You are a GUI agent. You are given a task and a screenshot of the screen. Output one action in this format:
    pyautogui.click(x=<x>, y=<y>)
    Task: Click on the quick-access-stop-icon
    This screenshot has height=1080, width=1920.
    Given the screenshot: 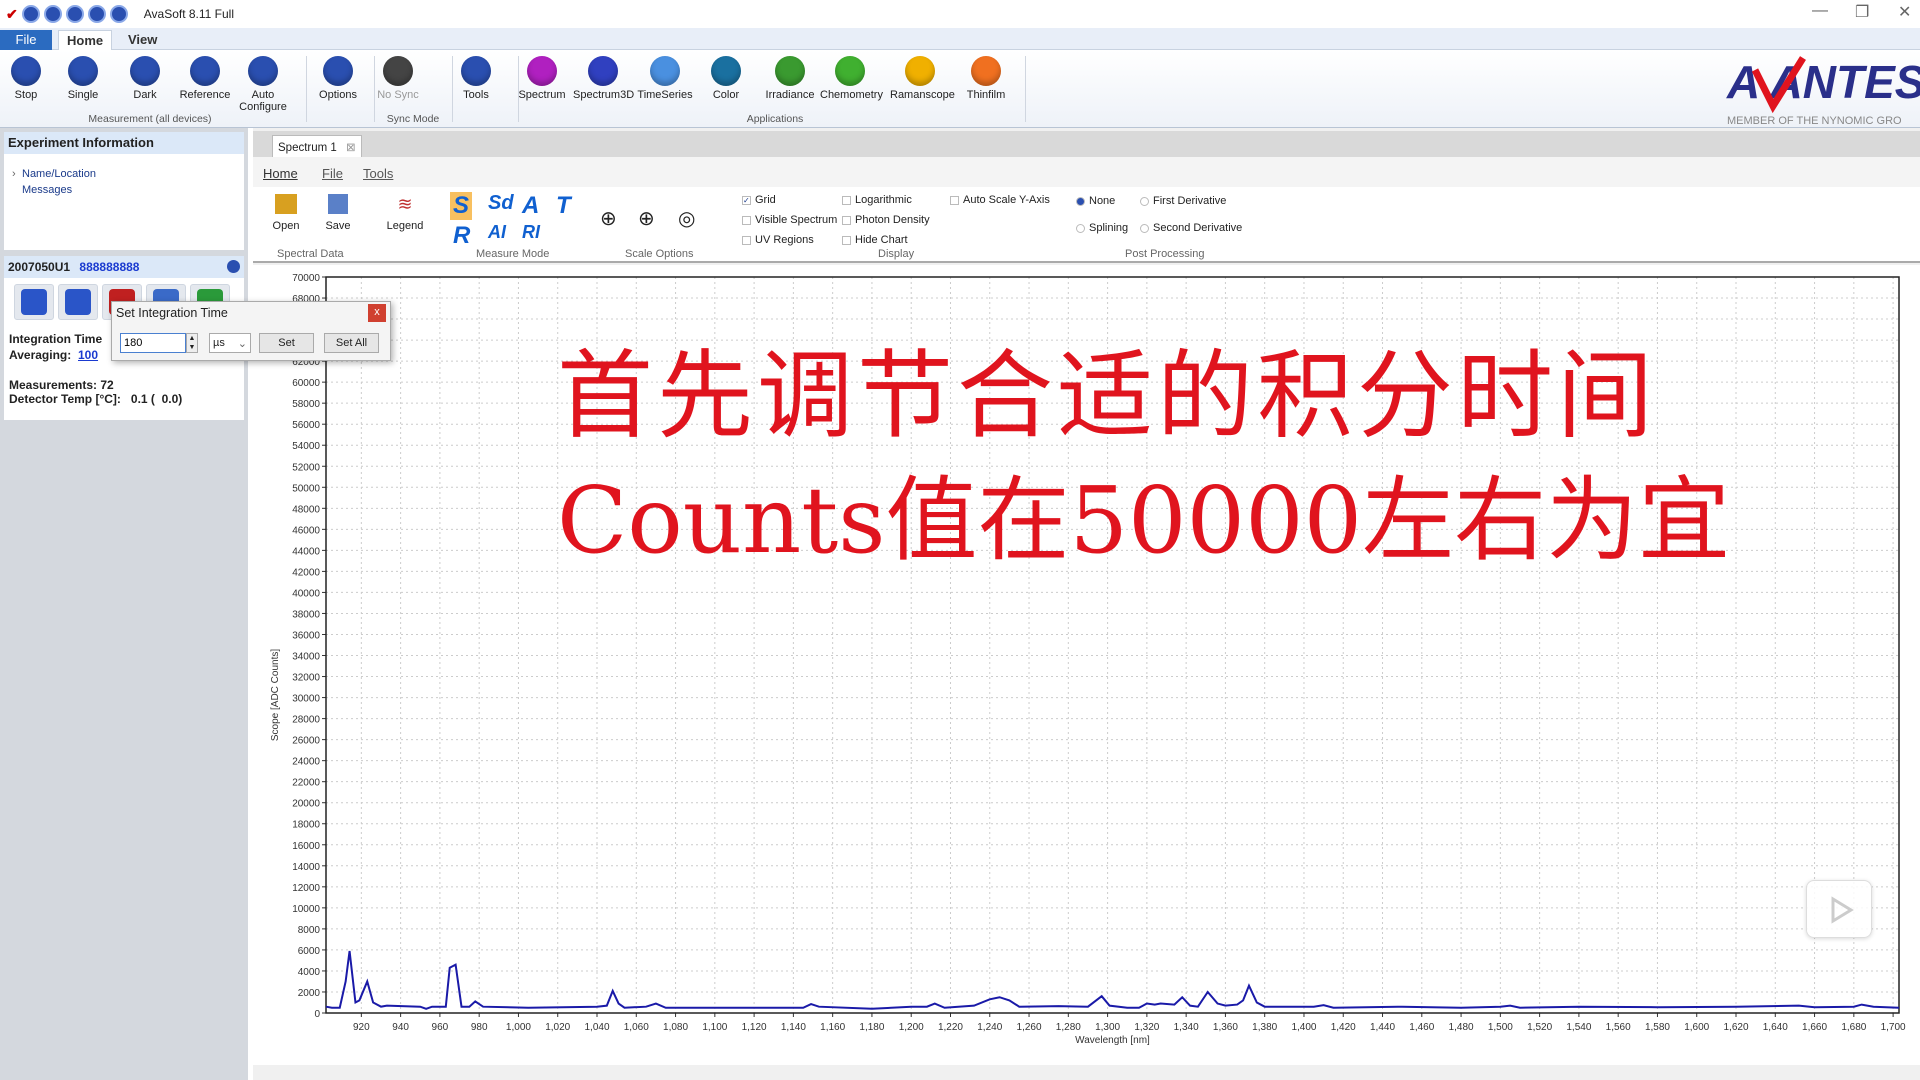 What is the action you would take?
    pyautogui.click(x=52, y=14)
    